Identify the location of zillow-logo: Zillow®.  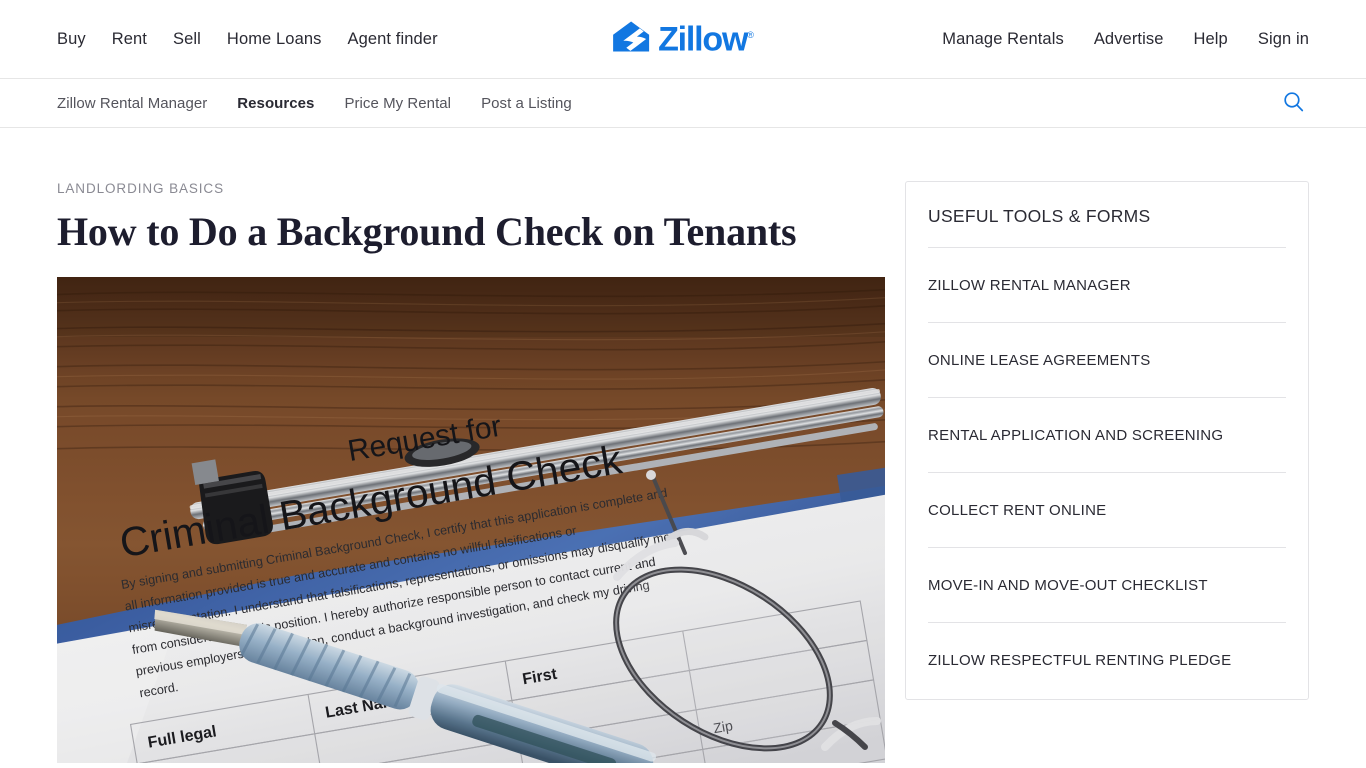
(683, 39).